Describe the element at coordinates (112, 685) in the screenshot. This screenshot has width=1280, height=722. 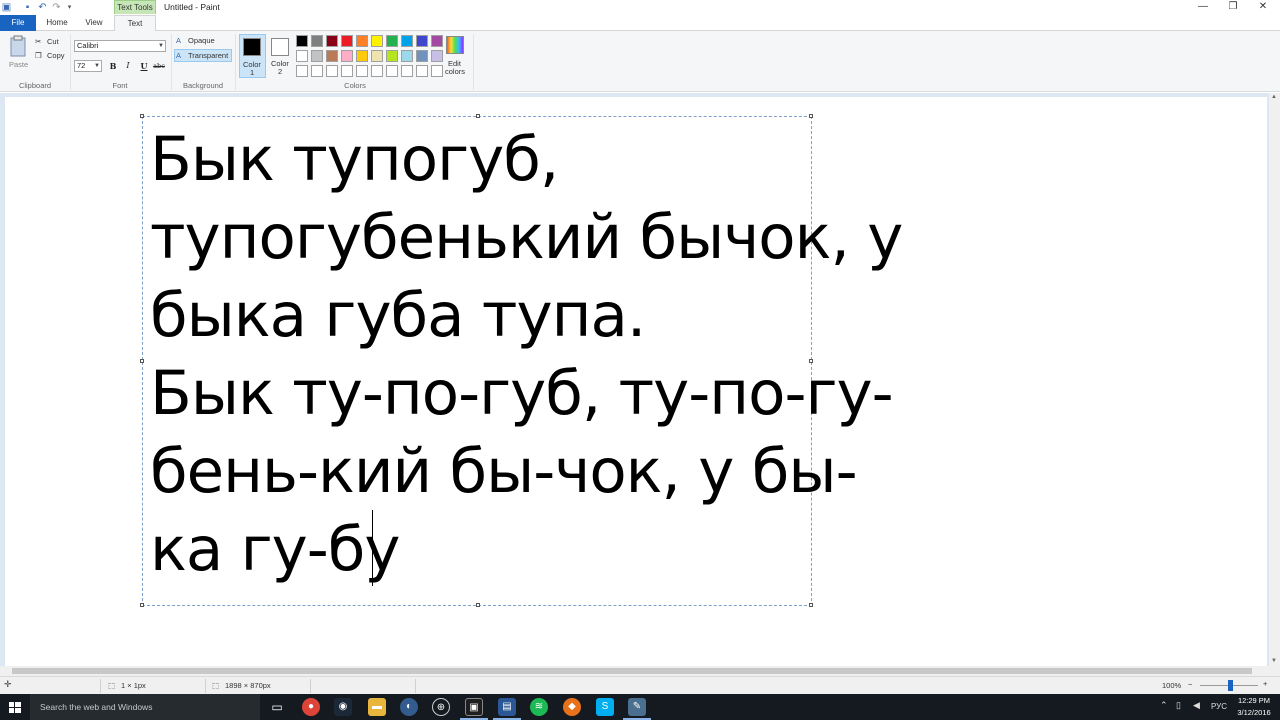
I see `selection-size-icon: ⬚` at that location.